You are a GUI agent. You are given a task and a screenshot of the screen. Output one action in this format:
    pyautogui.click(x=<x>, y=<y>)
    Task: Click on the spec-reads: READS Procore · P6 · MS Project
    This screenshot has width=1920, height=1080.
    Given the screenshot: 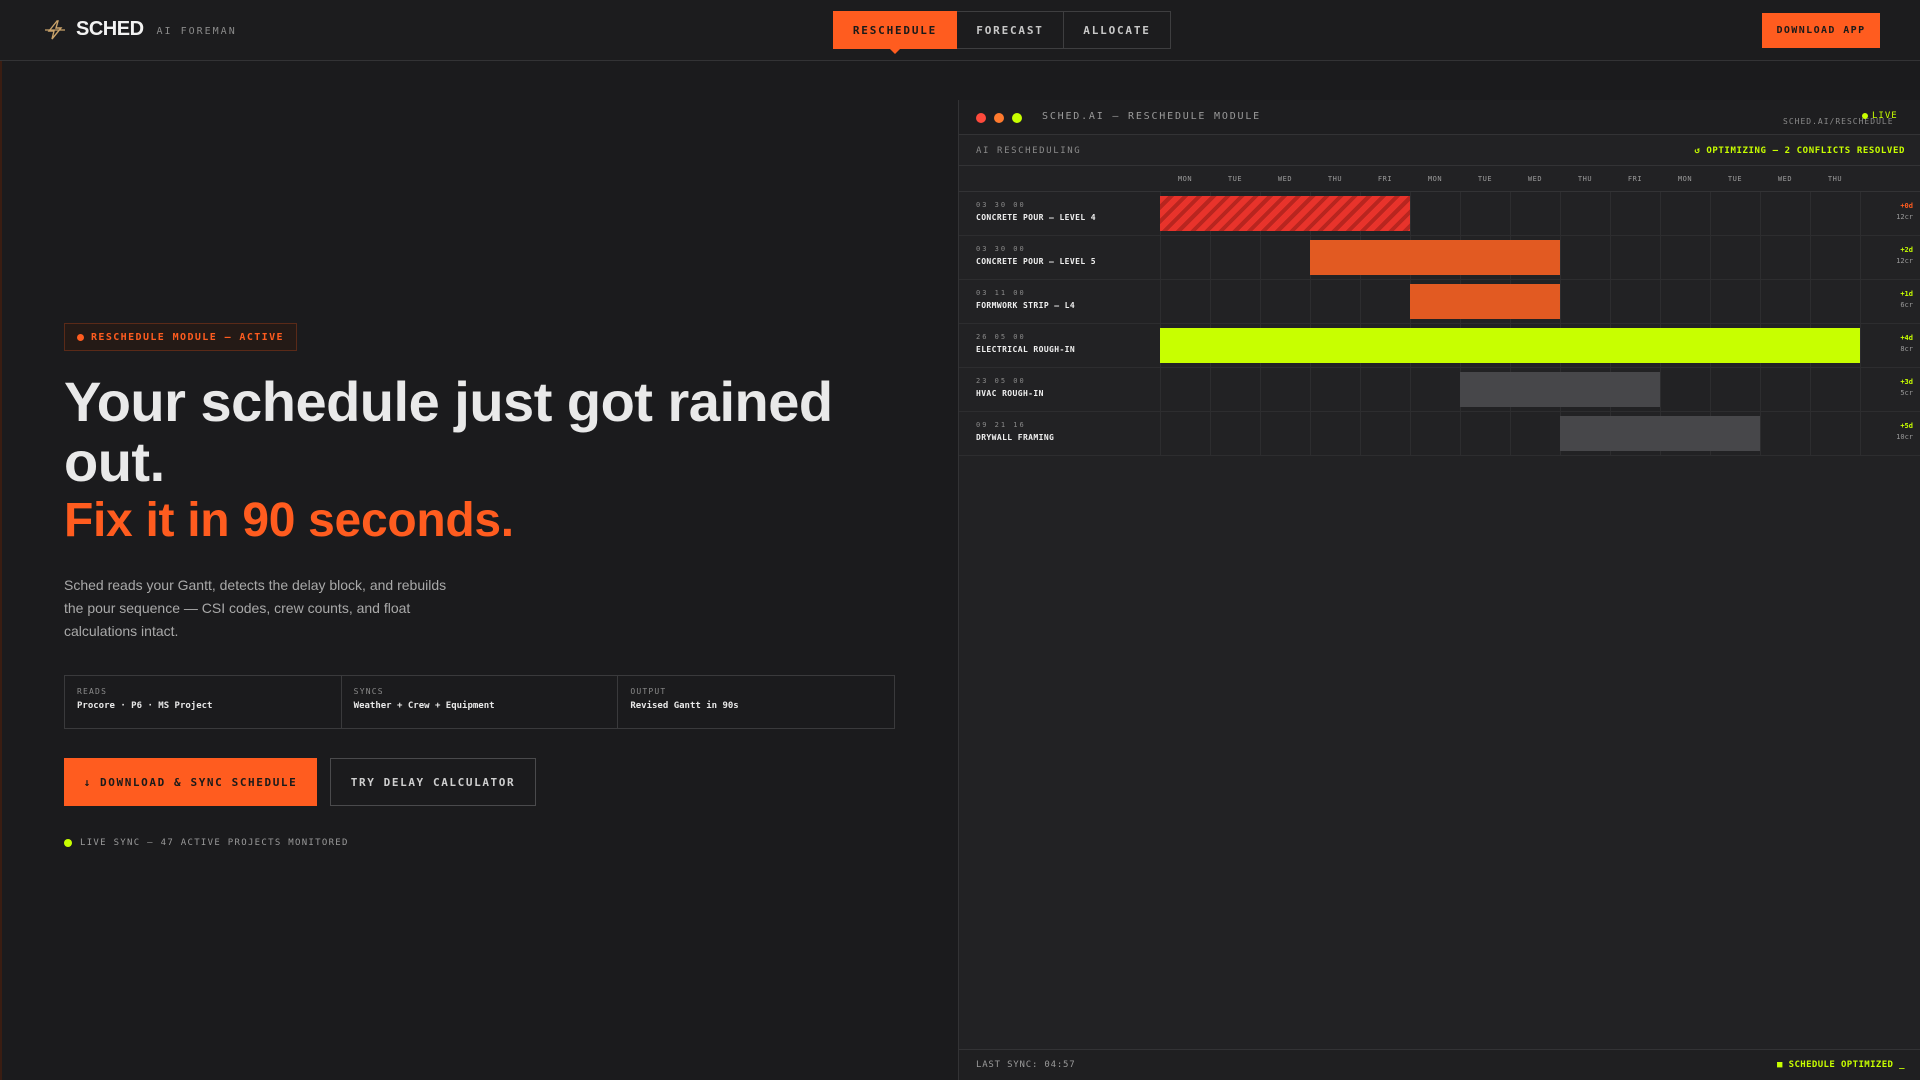 What is the action you would take?
    pyautogui.click(x=203, y=702)
    